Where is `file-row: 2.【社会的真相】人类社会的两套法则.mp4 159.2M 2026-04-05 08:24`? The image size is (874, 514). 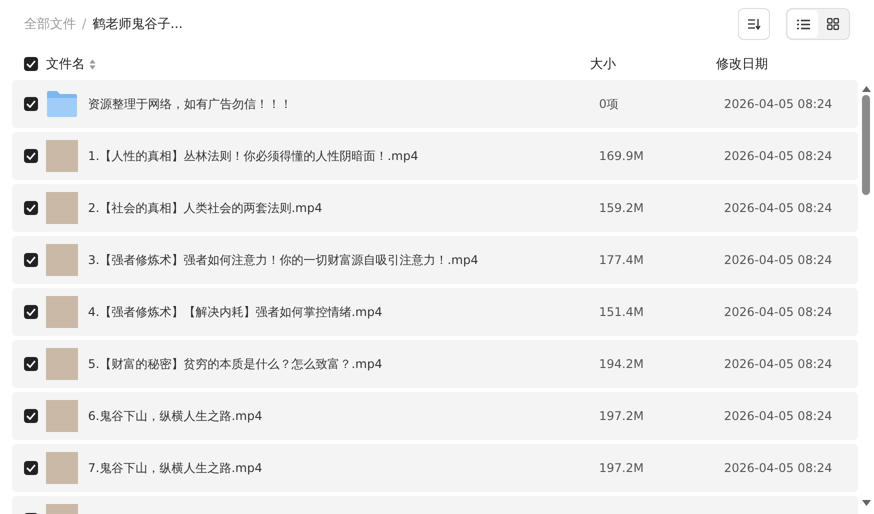
file-row: 2.【社会的真相】人类社会的两套法则.mp4 159.2M 2026-04-05 08:24 is located at coordinates (435, 208).